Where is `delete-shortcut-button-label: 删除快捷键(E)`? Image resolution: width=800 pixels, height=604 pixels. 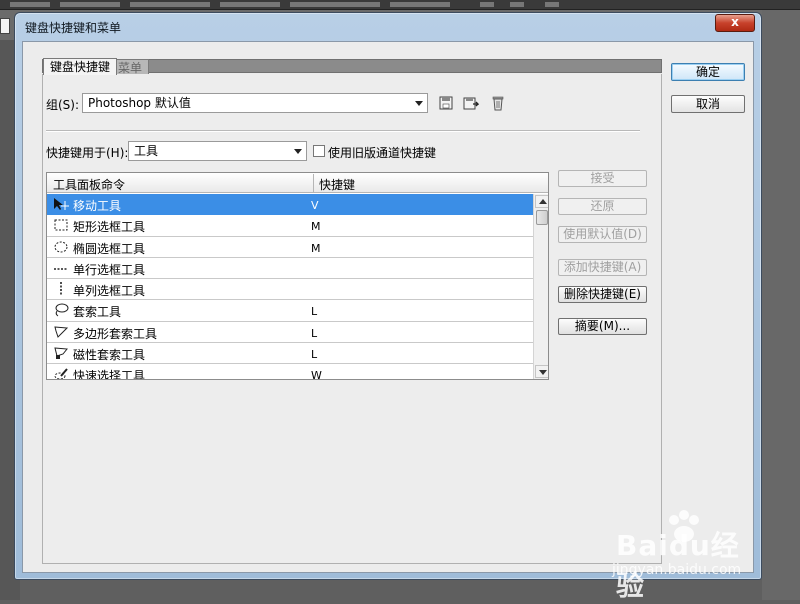 delete-shortcut-button-label: 删除快捷键(E) is located at coordinates (602, 294).